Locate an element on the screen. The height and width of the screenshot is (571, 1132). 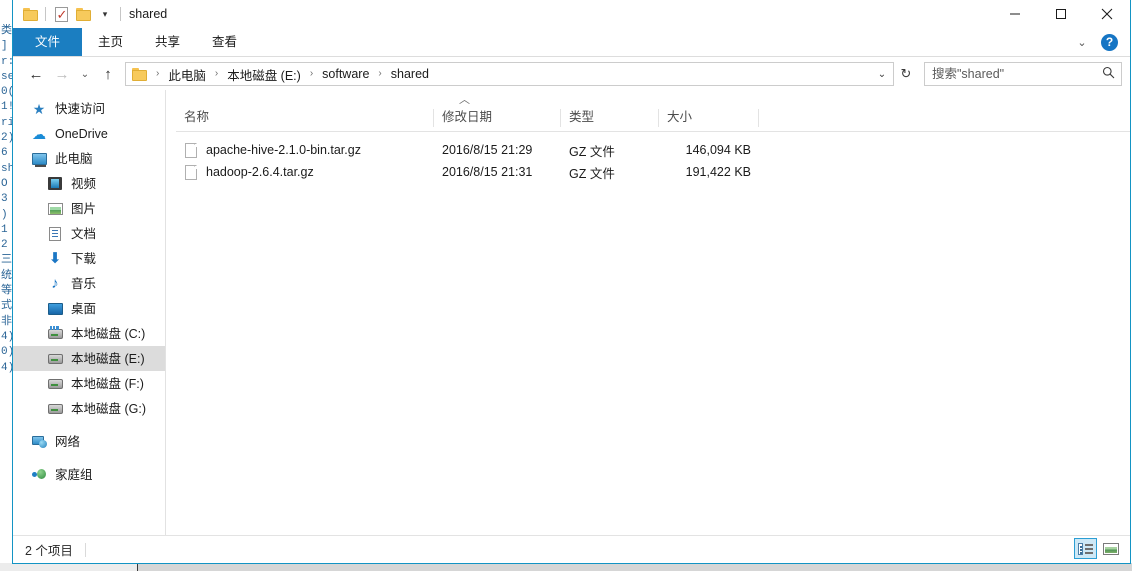
sidebar-item-network: 网络 is located at coordinates (89, 441).